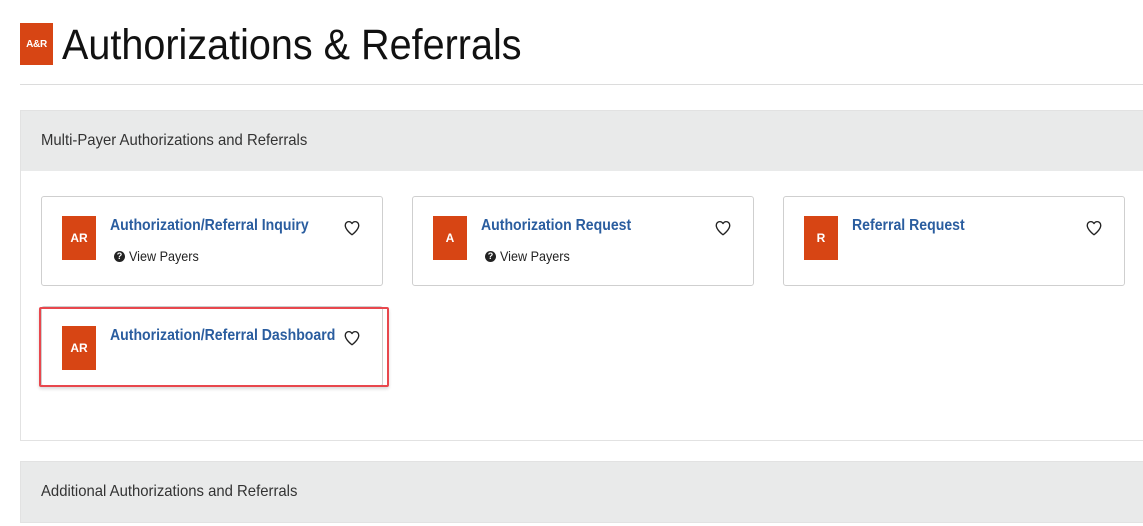 The width and height of the screenshot is (1143, 526). What do you see at coordinates (450, 238) in the screenshot?
I see `tile-badge: A` at bounding box center [450, 238].